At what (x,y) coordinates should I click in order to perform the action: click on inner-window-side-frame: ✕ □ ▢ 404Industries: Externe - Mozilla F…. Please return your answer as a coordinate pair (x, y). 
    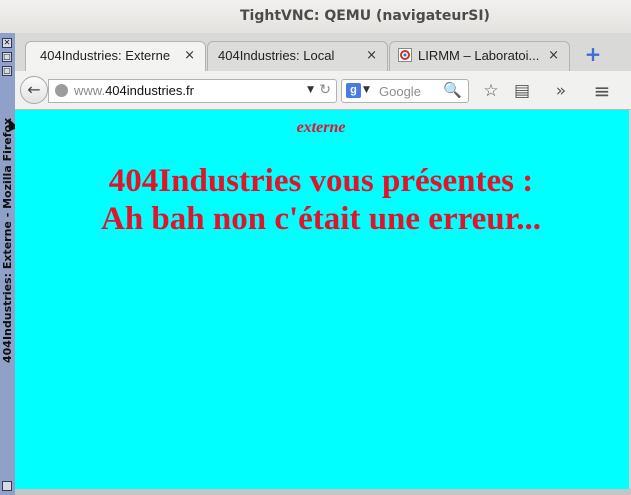
    Looking at the image, I should click on (8, 264).